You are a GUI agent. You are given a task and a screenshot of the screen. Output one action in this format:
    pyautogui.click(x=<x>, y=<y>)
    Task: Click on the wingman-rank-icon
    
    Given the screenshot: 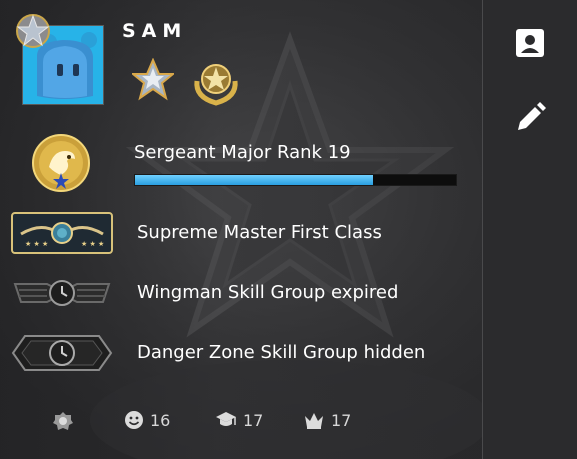 What is the action you would take?
    pyautogui.click(x=62, y=293)
    